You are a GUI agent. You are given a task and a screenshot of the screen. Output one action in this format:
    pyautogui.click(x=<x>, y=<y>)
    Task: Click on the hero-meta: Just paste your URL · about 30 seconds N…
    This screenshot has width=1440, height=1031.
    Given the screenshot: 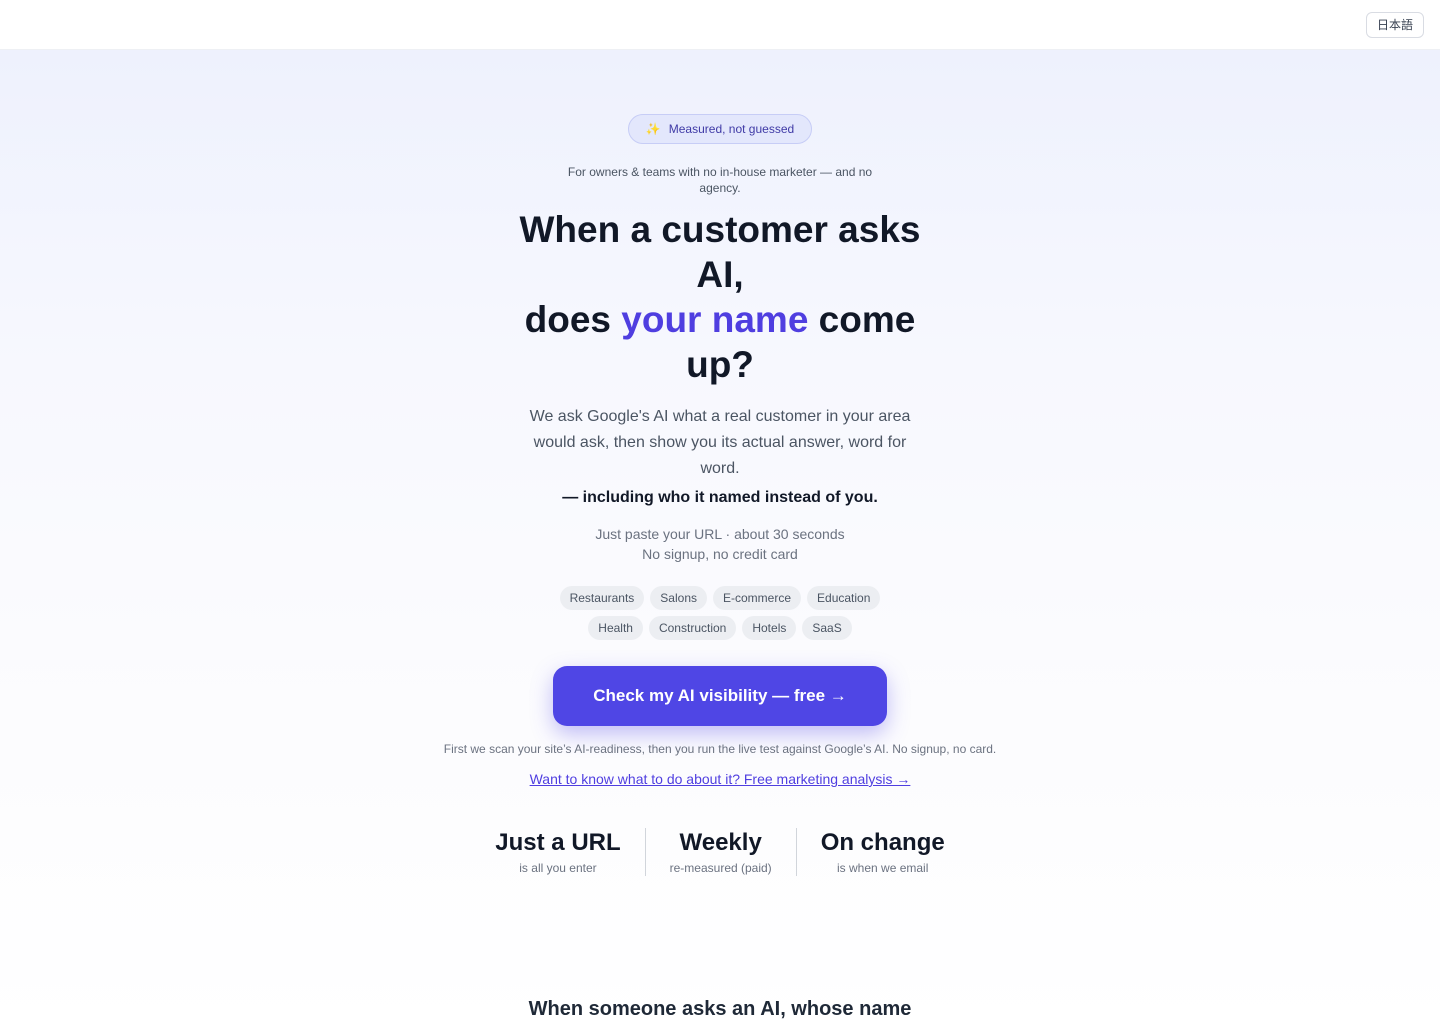 What is the action you would take?
    pyautogui.click(x=720, y=544)
    